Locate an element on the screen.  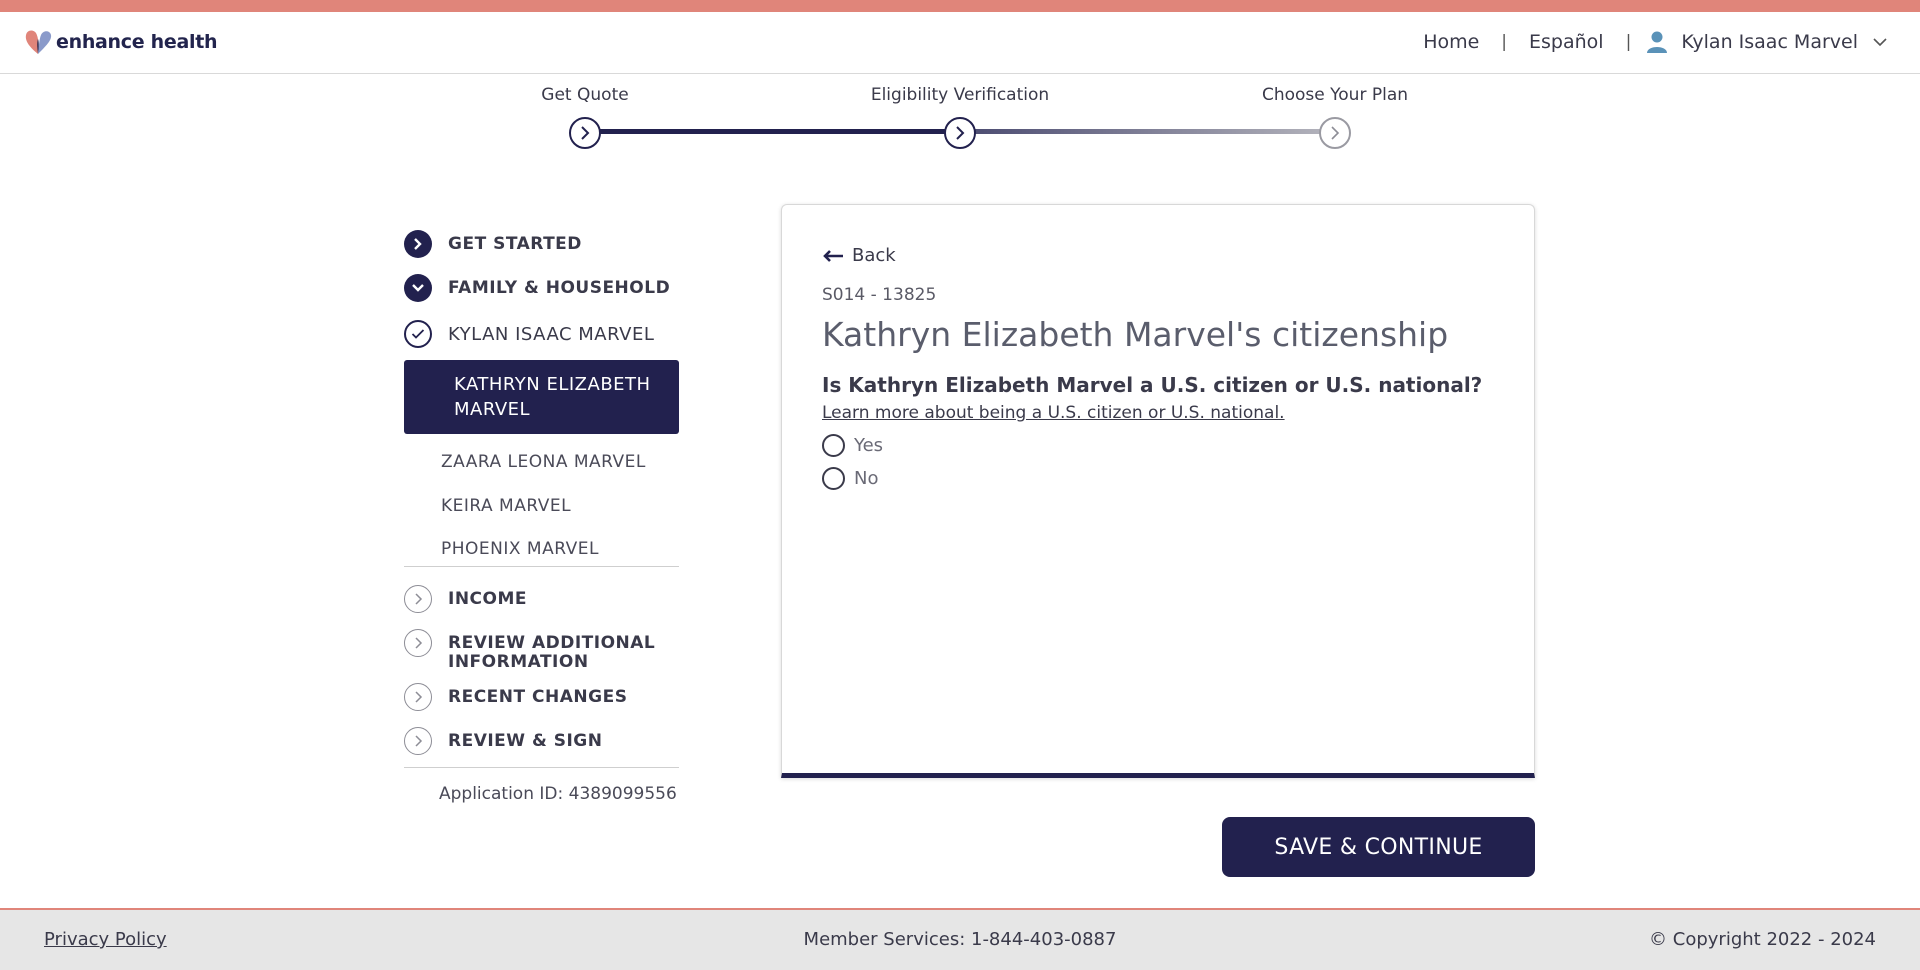
sidebar-member-kylan: KYLAN ISAAC MARVEL is located at coordinates (542, 335).